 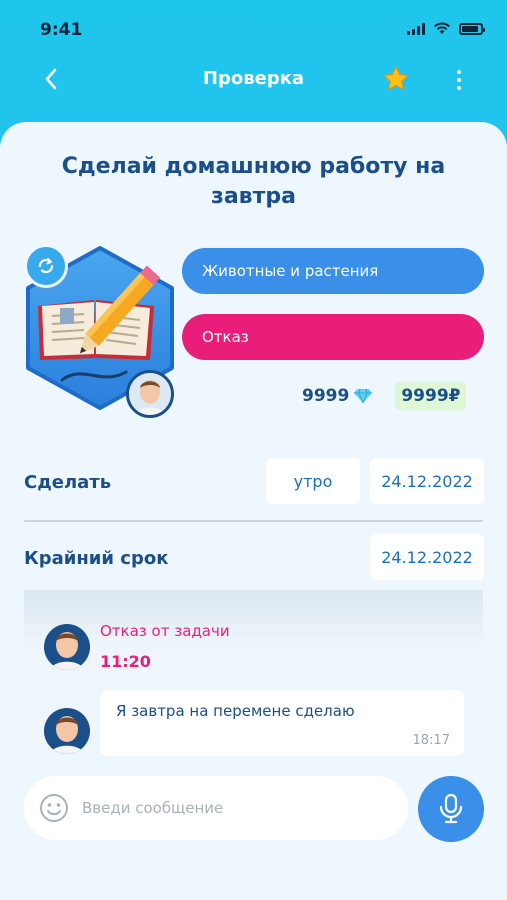 I want to click on message-composer, so click(x=216, y=808).